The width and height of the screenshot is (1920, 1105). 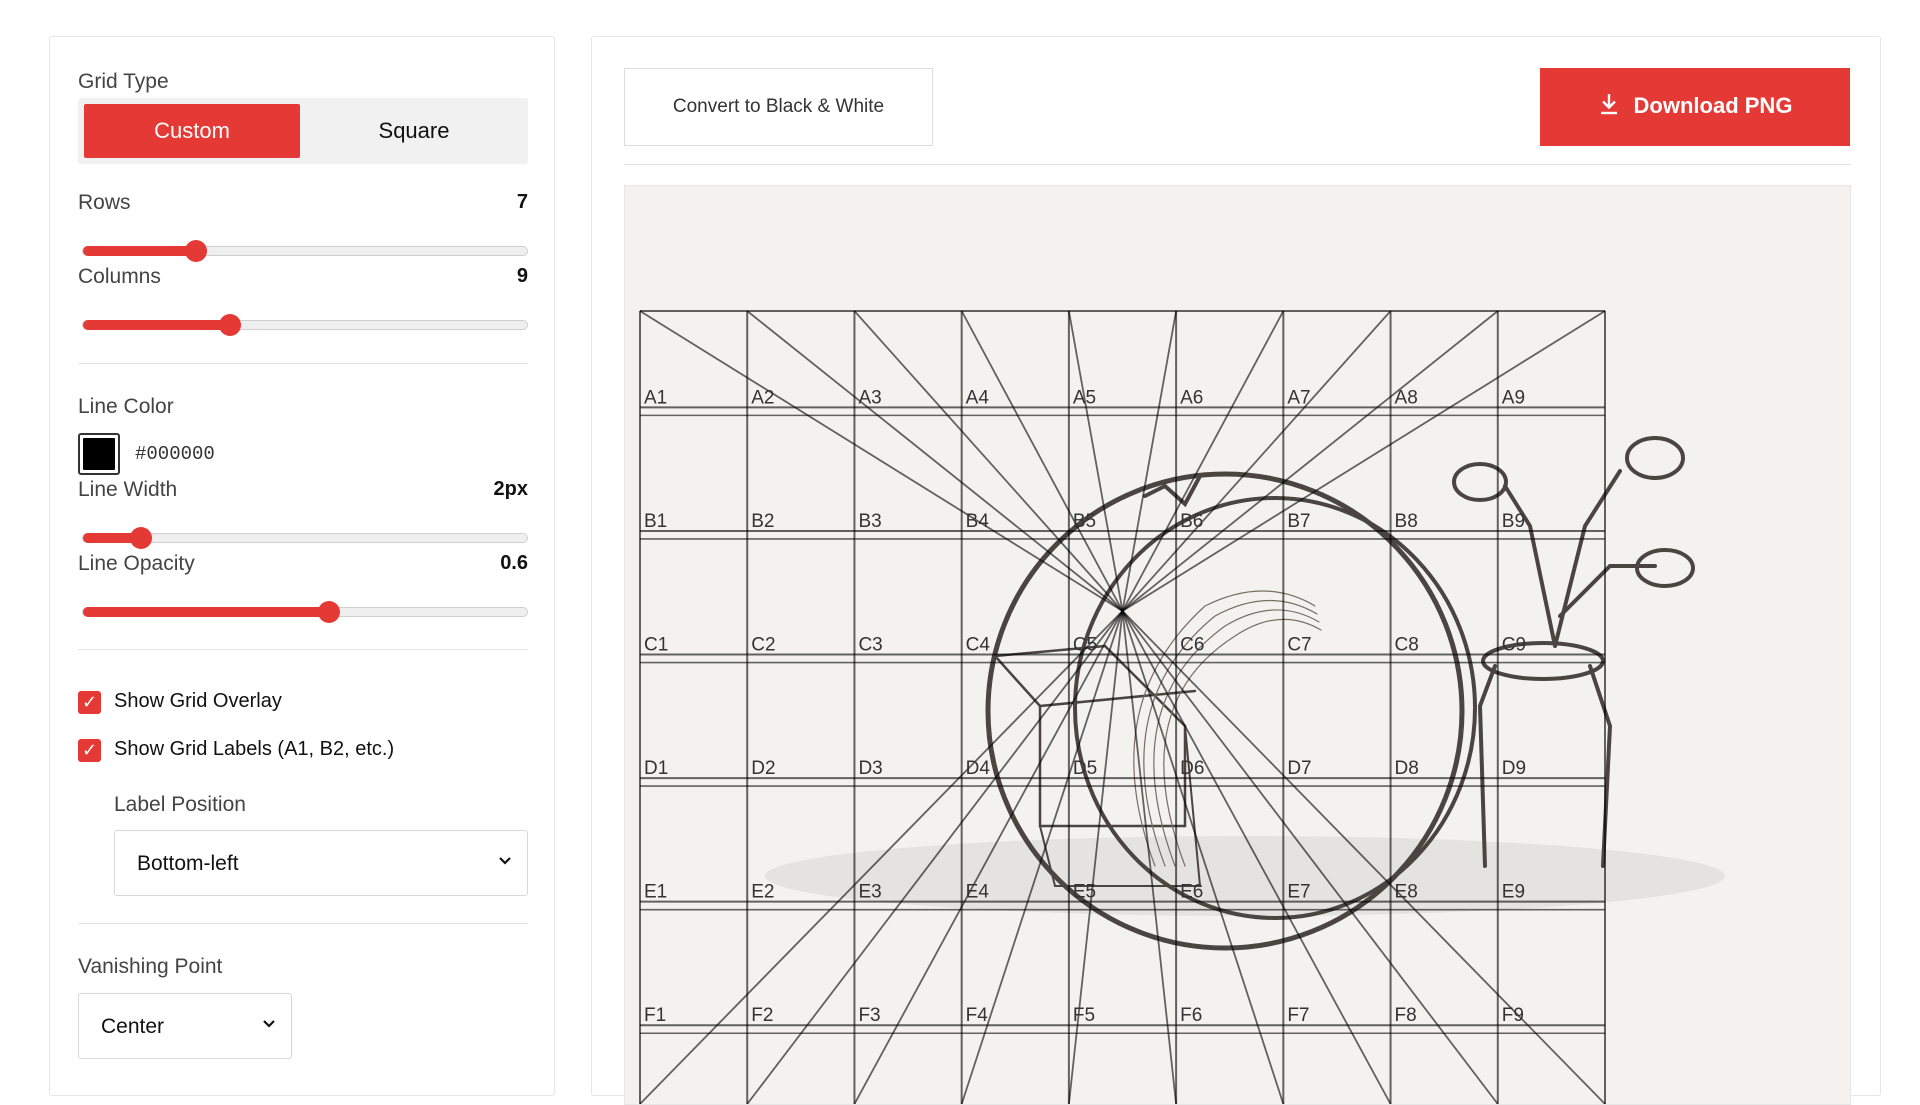 What do you see at coordinates (198, 701) in the screenshot?
I see `show-grid-overlay-label: Show Grid Overlay` at bounding box center [198, 701].